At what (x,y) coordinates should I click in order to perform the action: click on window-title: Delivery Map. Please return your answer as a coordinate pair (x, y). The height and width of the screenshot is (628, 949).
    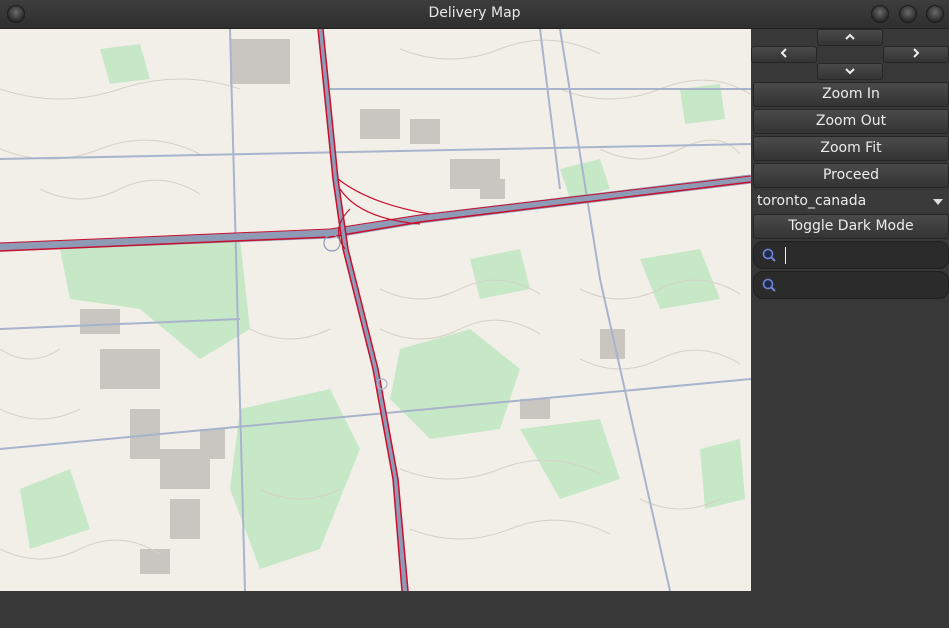
    Looking at the image, I should click on (474, 13).